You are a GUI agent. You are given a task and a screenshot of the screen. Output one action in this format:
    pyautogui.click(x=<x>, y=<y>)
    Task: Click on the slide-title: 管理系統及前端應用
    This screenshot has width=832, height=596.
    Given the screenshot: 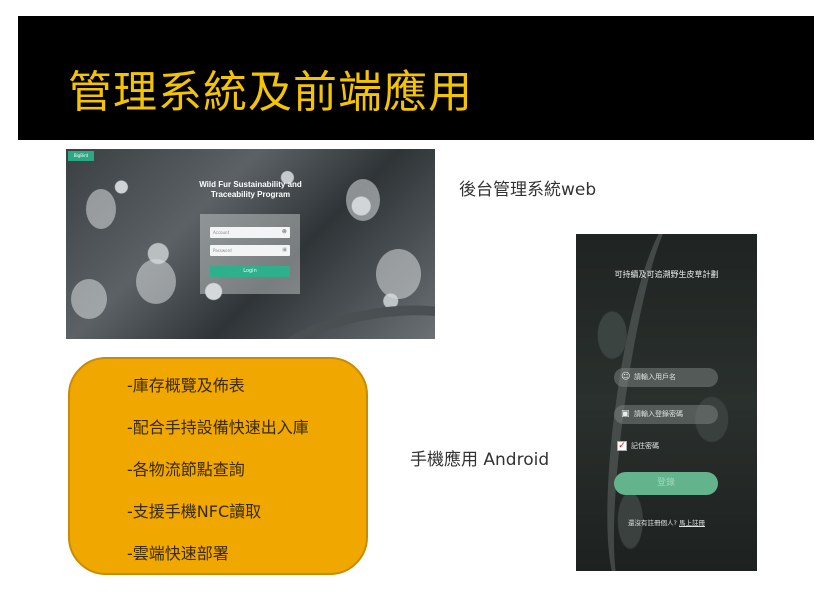 What is the action you would take?
    pyautogui.click(x=270, y=92)
    